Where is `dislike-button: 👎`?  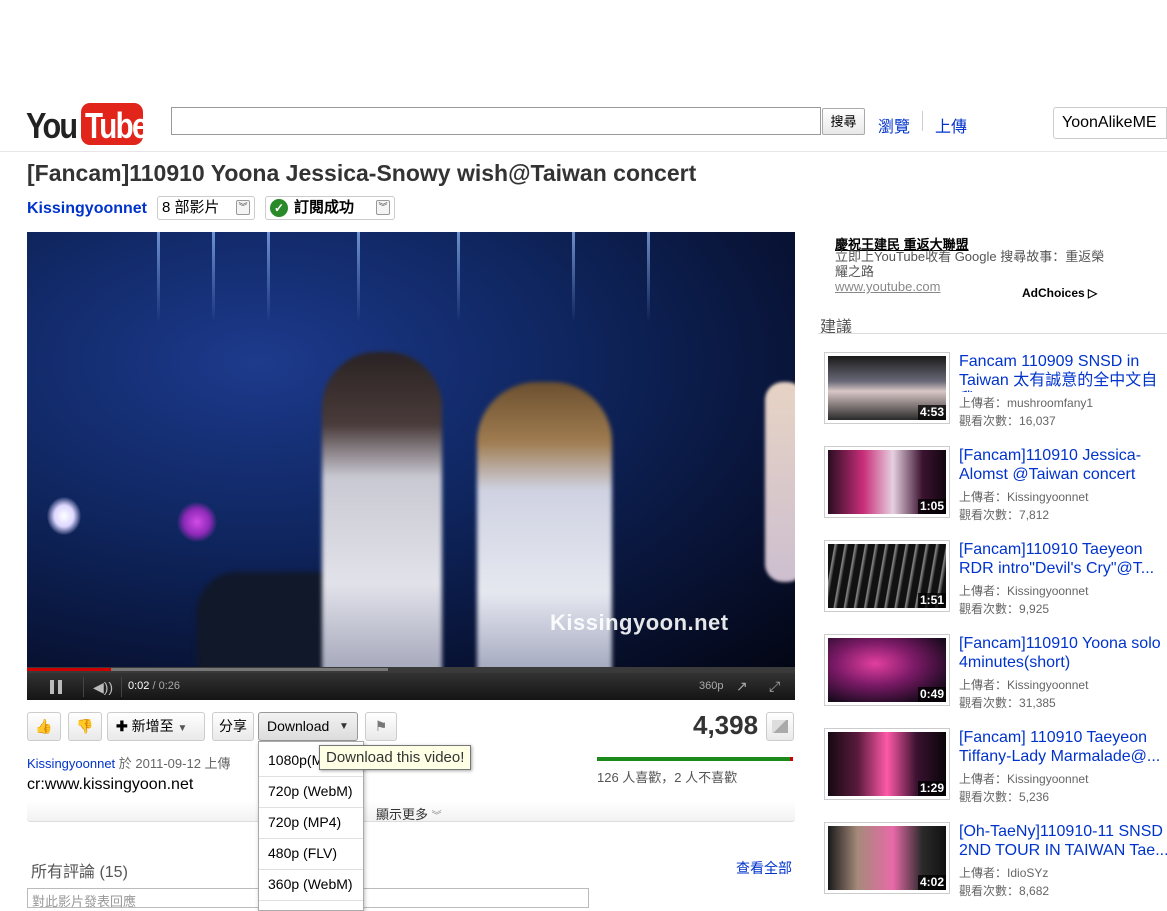
dislike-button: 👎 is located at coordinates (85, 726).